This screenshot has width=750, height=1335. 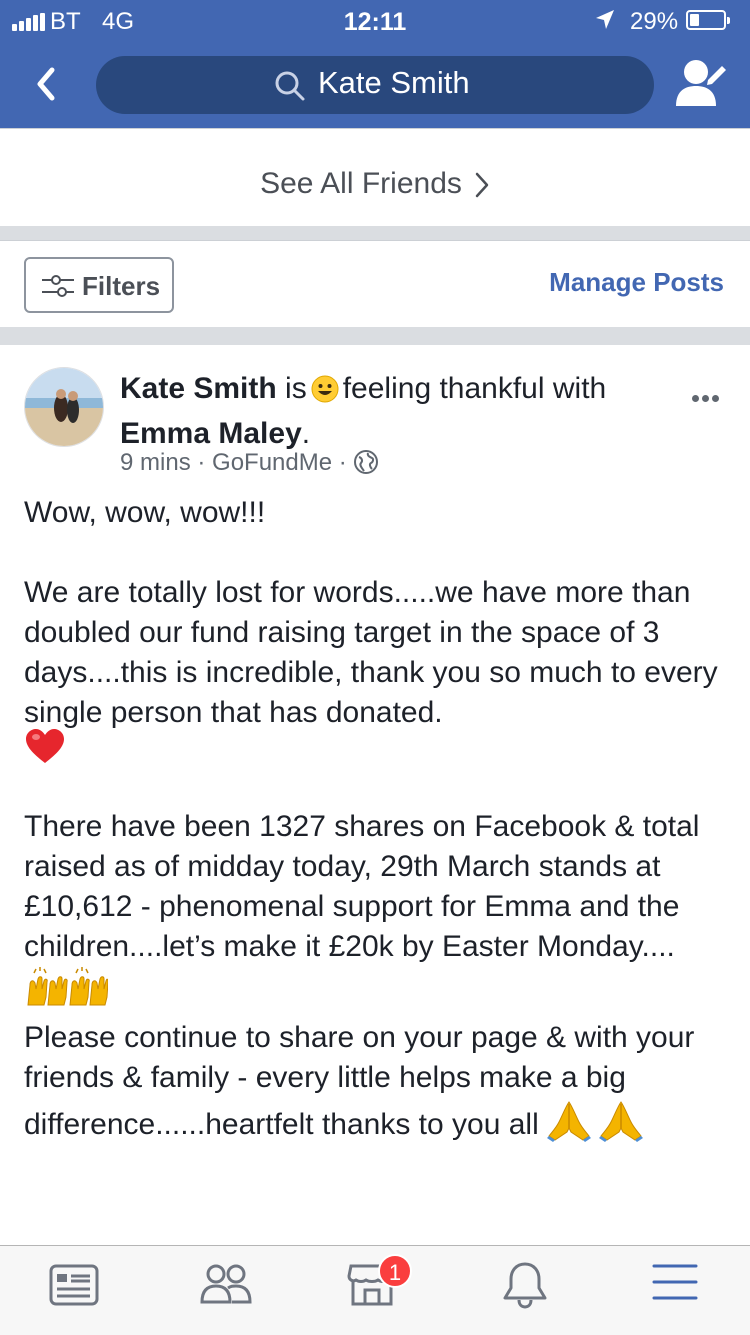 I want to click on chevron-left-icon, so click(x=48, y=84).